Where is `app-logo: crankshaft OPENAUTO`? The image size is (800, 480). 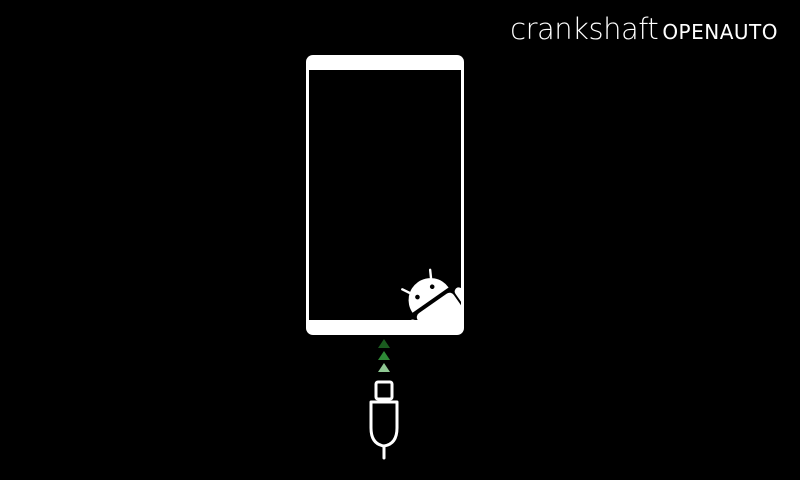 app-logo: crankshaft OPENAUTO is located at coordinates (644, 29).